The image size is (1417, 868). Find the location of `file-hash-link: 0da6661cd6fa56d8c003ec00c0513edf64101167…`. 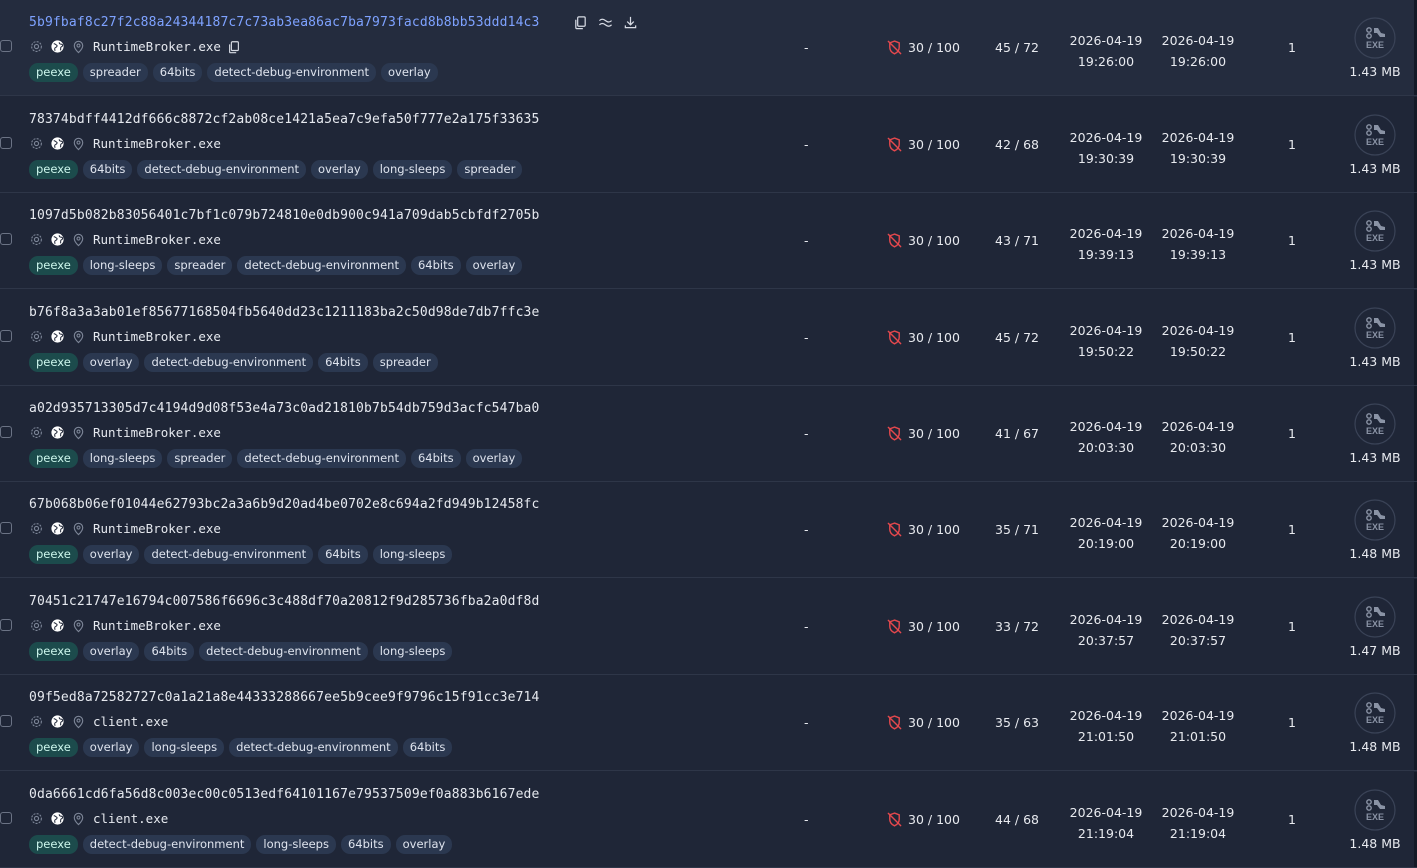

file-hash-link: 0da6661cd6fa56d8c003ec00c0513edf64101167… is located at coordinates (284, 794).